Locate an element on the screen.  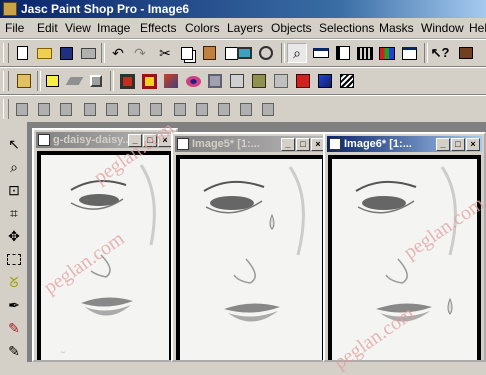
new-button is located at coordinates (22, 53).